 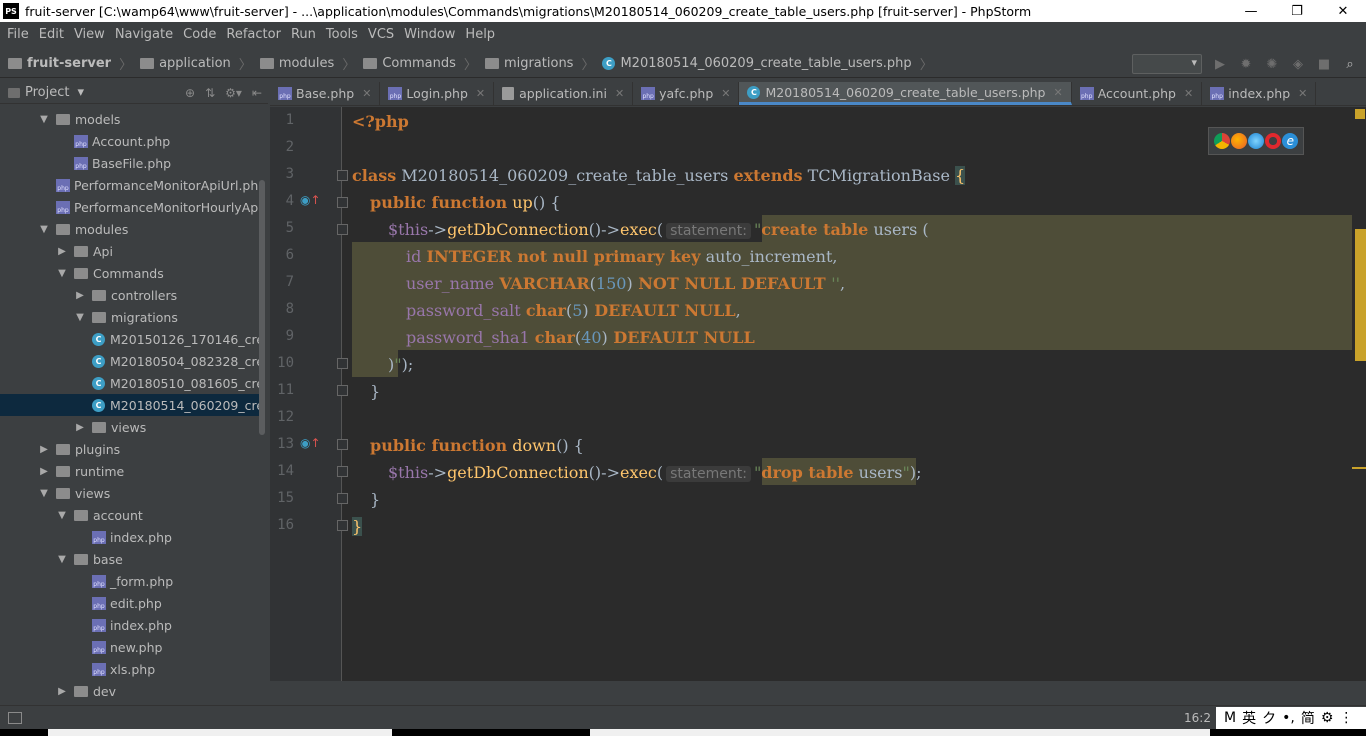 I want to click on ime-moon-icon: ク, so click(x=1269, y=718).